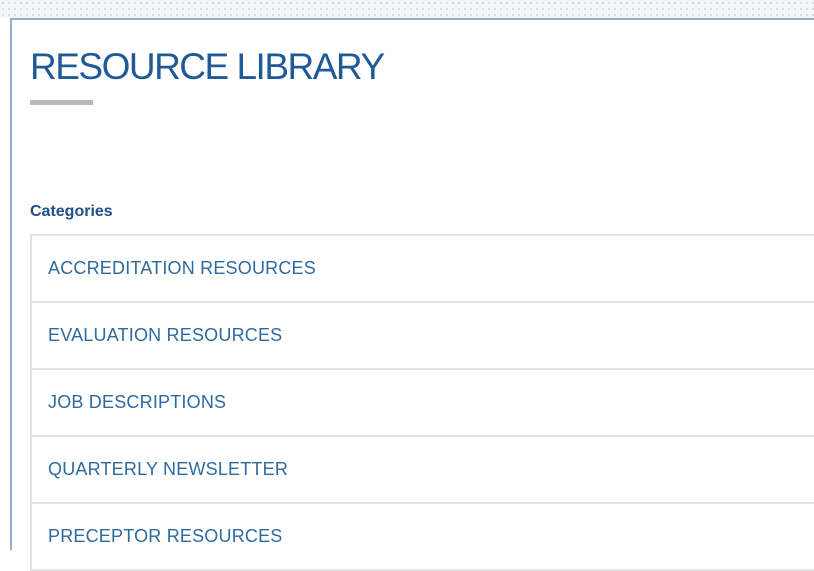  Describe the element at coordinates (423, 269) in the screenshot. I see `category-item-accreditation-resources: ACCREDITATION RESOURCES` at that location.